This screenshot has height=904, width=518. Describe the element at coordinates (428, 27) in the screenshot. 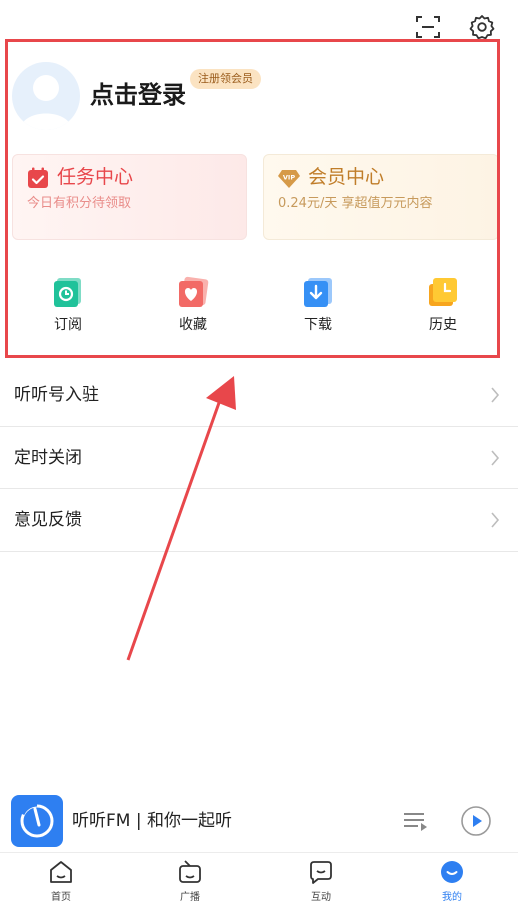

I see `scan-icon` at that location.